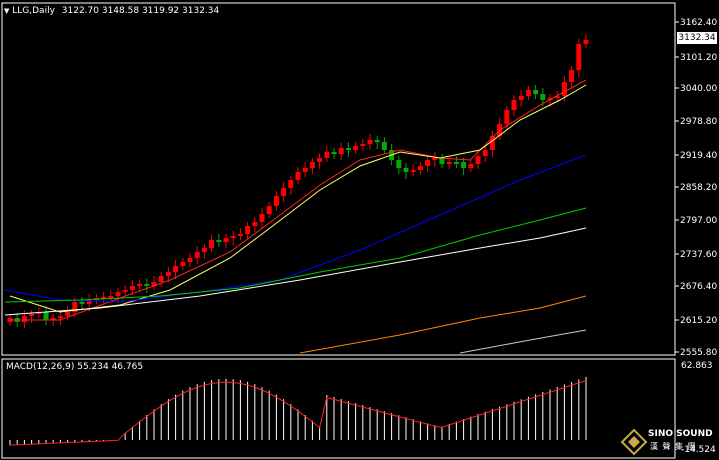  I want to click on price-tick-label: 2978.80, so click(698, 122).